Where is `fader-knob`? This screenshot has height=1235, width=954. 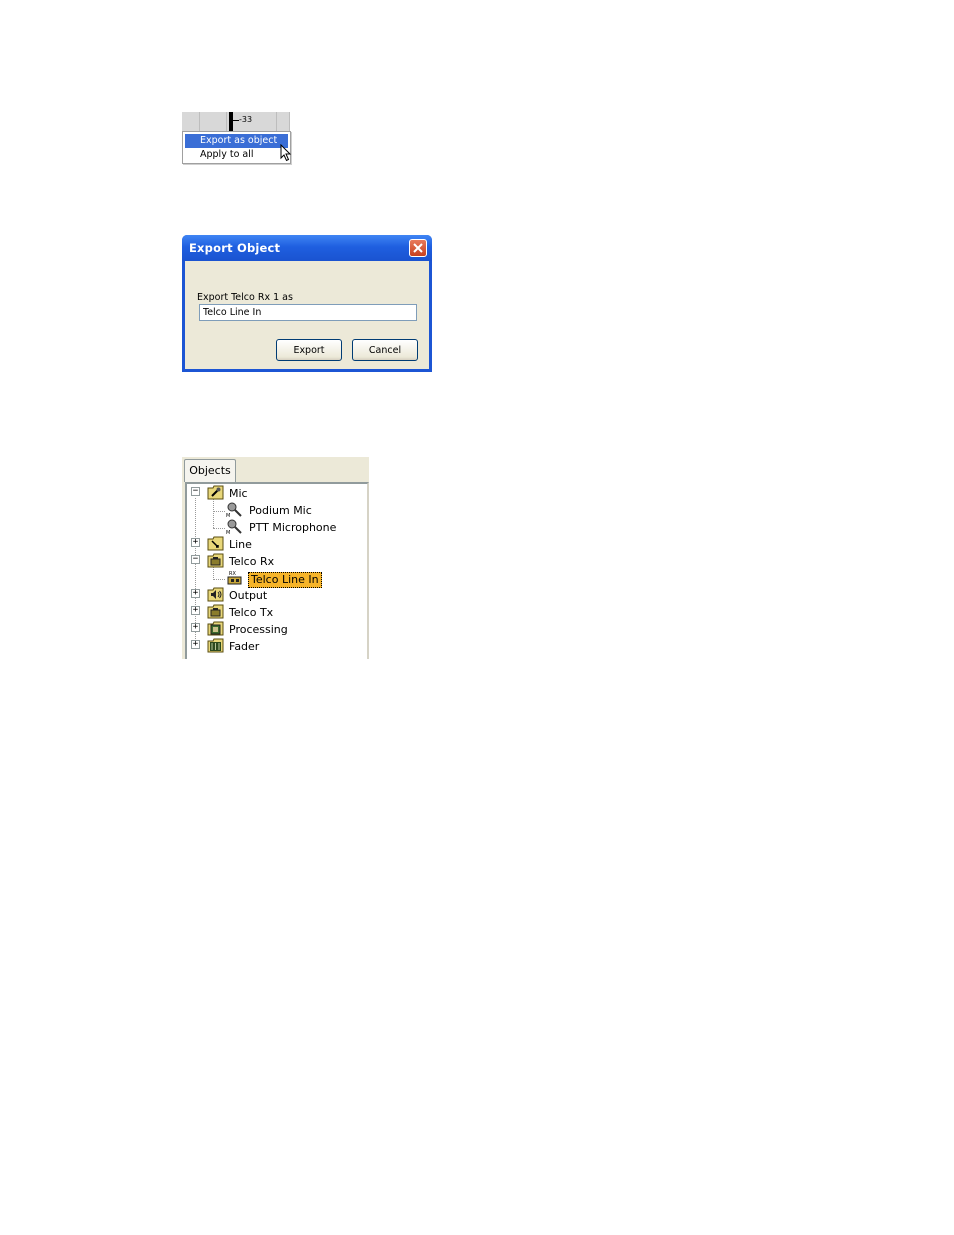
fader-knob is located at coordinates (231, 121).